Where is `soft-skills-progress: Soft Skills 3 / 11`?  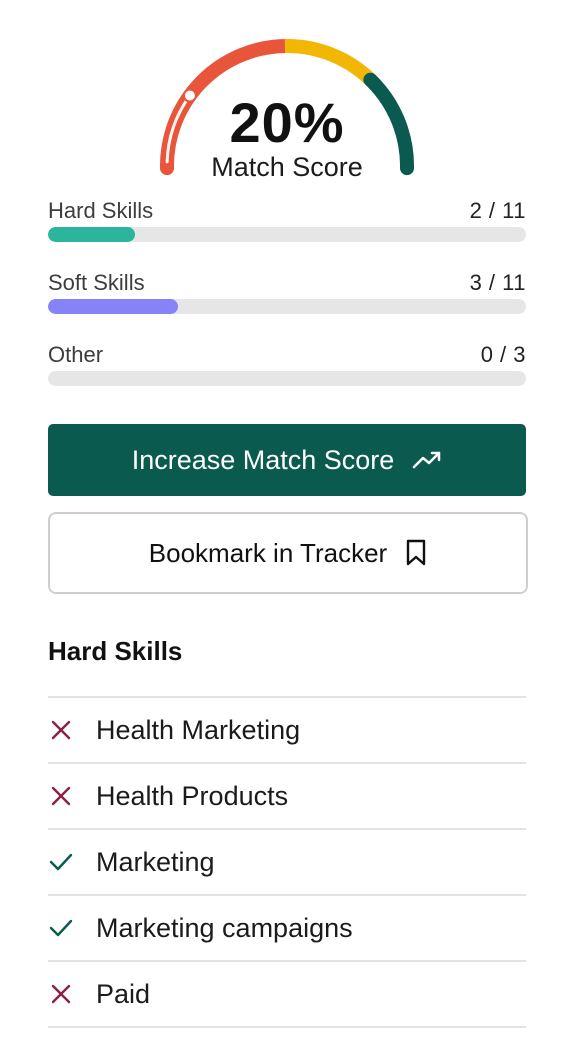
soft-skills-progress: Soft Skills 3 / 11 is located at coordinates (287, 295).